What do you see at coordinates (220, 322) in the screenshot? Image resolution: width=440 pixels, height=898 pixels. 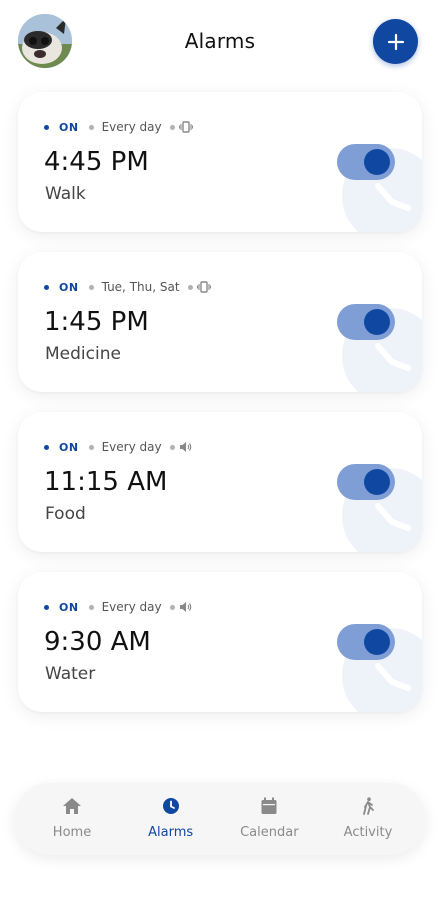 I see `alarm-card: ON Tue, Thu, Sat 1:45 PM Medicine` at bounding box center [220, 322].